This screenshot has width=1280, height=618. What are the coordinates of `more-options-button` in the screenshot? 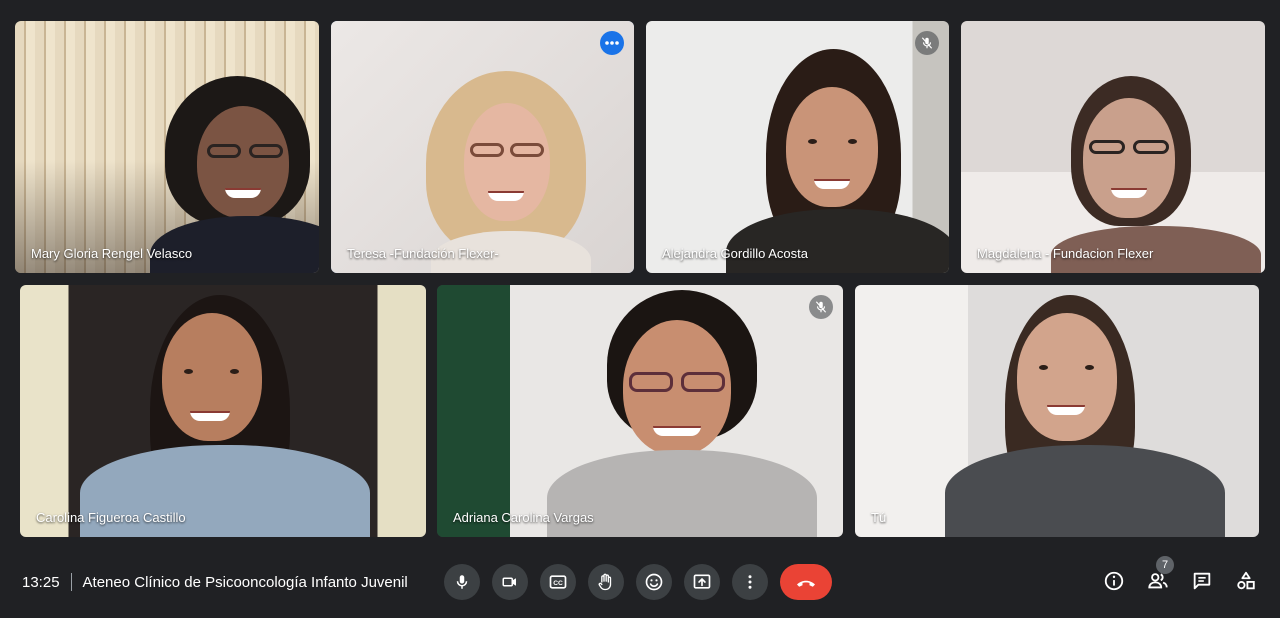 It's located at (750, 582).